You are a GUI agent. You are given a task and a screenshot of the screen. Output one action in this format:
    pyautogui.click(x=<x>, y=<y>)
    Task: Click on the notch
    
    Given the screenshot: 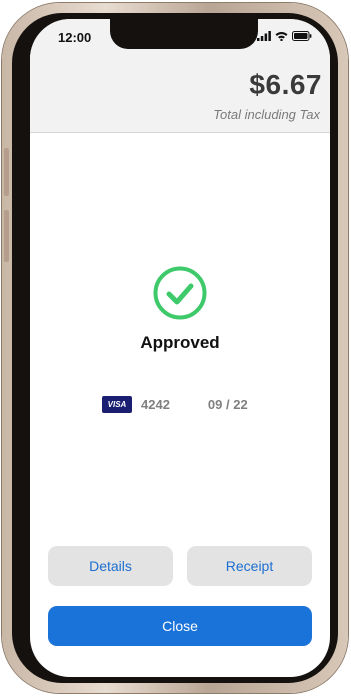 What is the action you would take?
    pyautogui.click(x=184, y=34)
    